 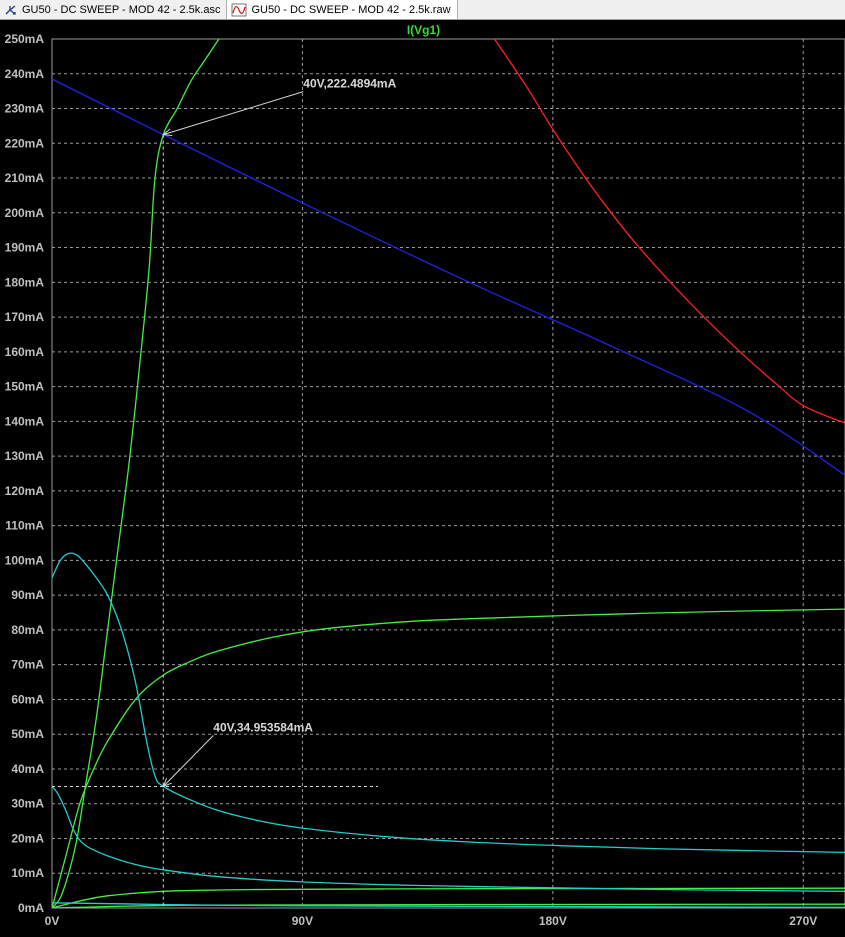 I want to click on x-tick-label: 180V, so click(x=553, y=921).